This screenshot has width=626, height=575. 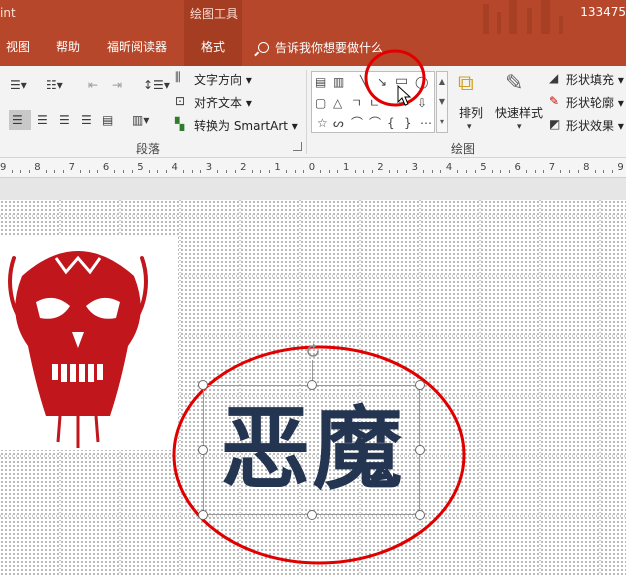 What do you see at coordinates (178, 77) in the screenshot?
I see `text-direction-icon: ⫼` at bounding box center [178, 77].